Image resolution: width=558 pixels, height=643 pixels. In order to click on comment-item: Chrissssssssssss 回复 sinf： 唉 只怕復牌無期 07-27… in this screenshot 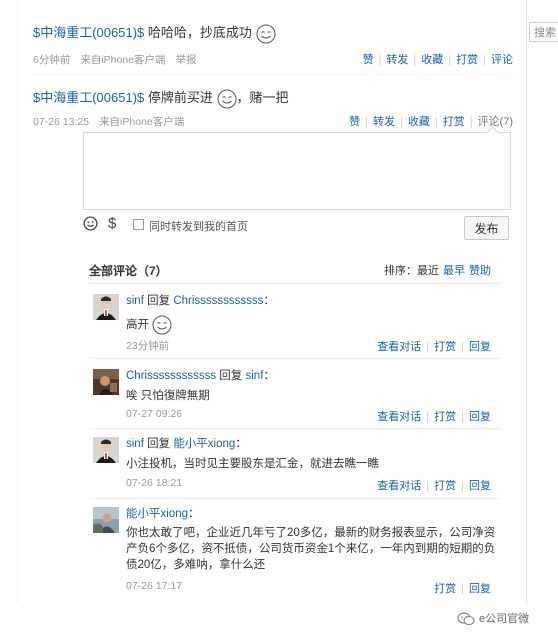, I will do `click(295, 396)`.